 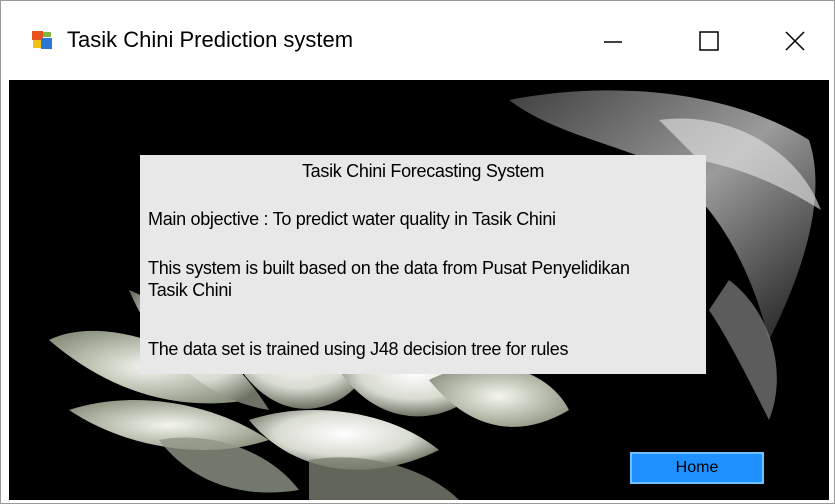 What do you see at coordinates (210, 39) in the screenshot?
I see `window-title: Tasik Chini Prediction system` at bounding box center [210, 39].